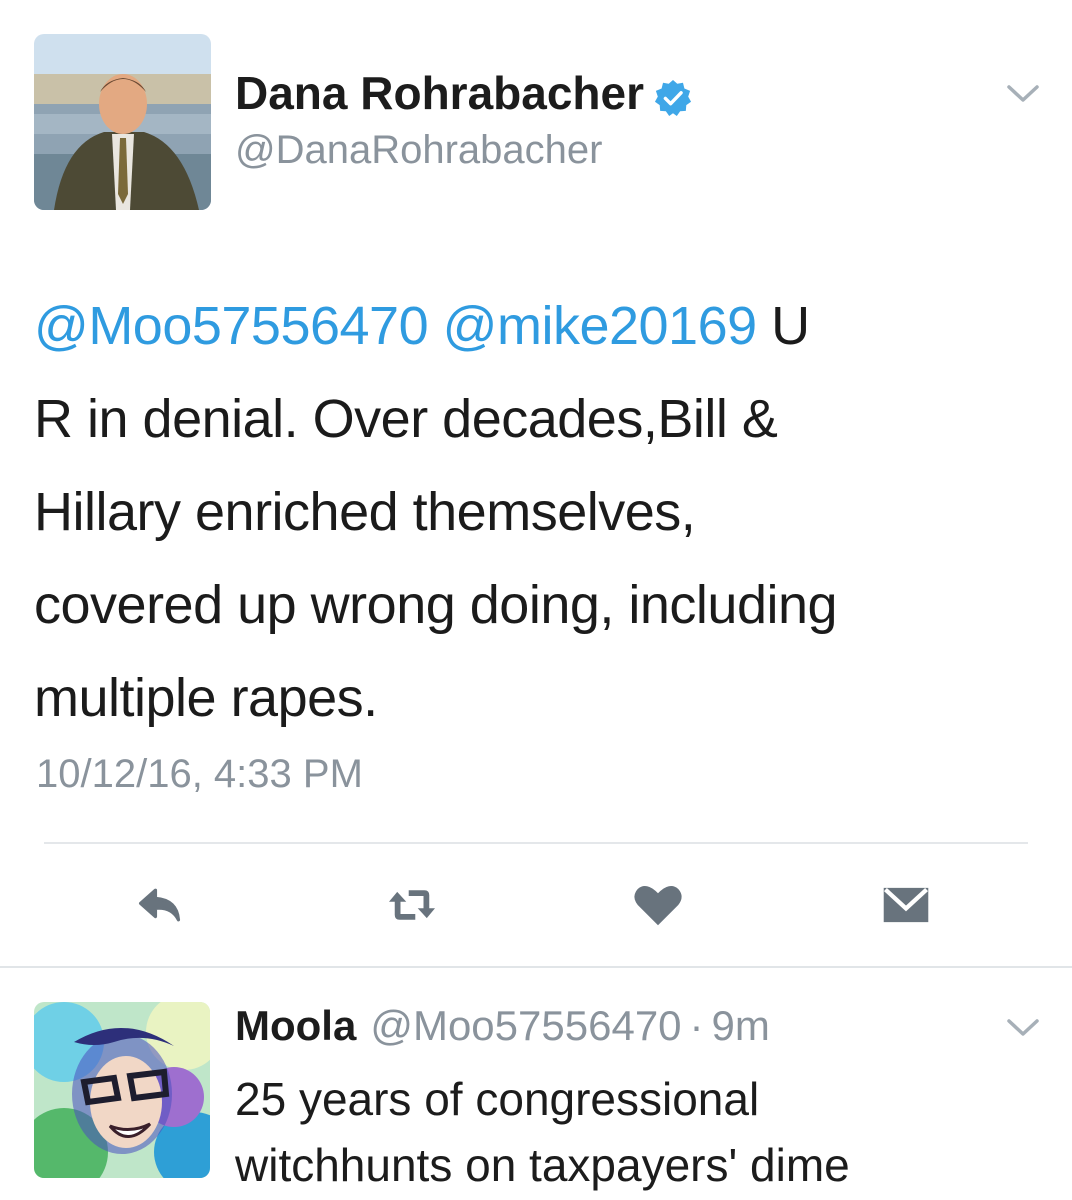 The image size is (1072, 1200). Describe the element at coordinates (199, 774) in the screenshot. I see `tweet-timestamp: 10/12/16, 4:33 PM` at that location.